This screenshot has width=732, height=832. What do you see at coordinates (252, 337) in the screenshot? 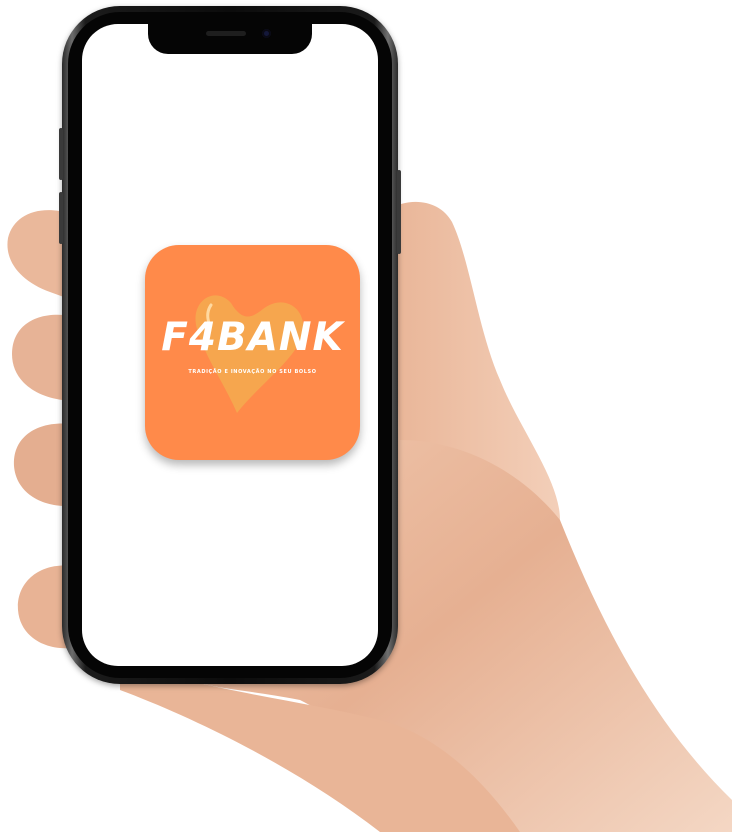
I see `app-name: F4BANK` at bounding box center [252, 337].